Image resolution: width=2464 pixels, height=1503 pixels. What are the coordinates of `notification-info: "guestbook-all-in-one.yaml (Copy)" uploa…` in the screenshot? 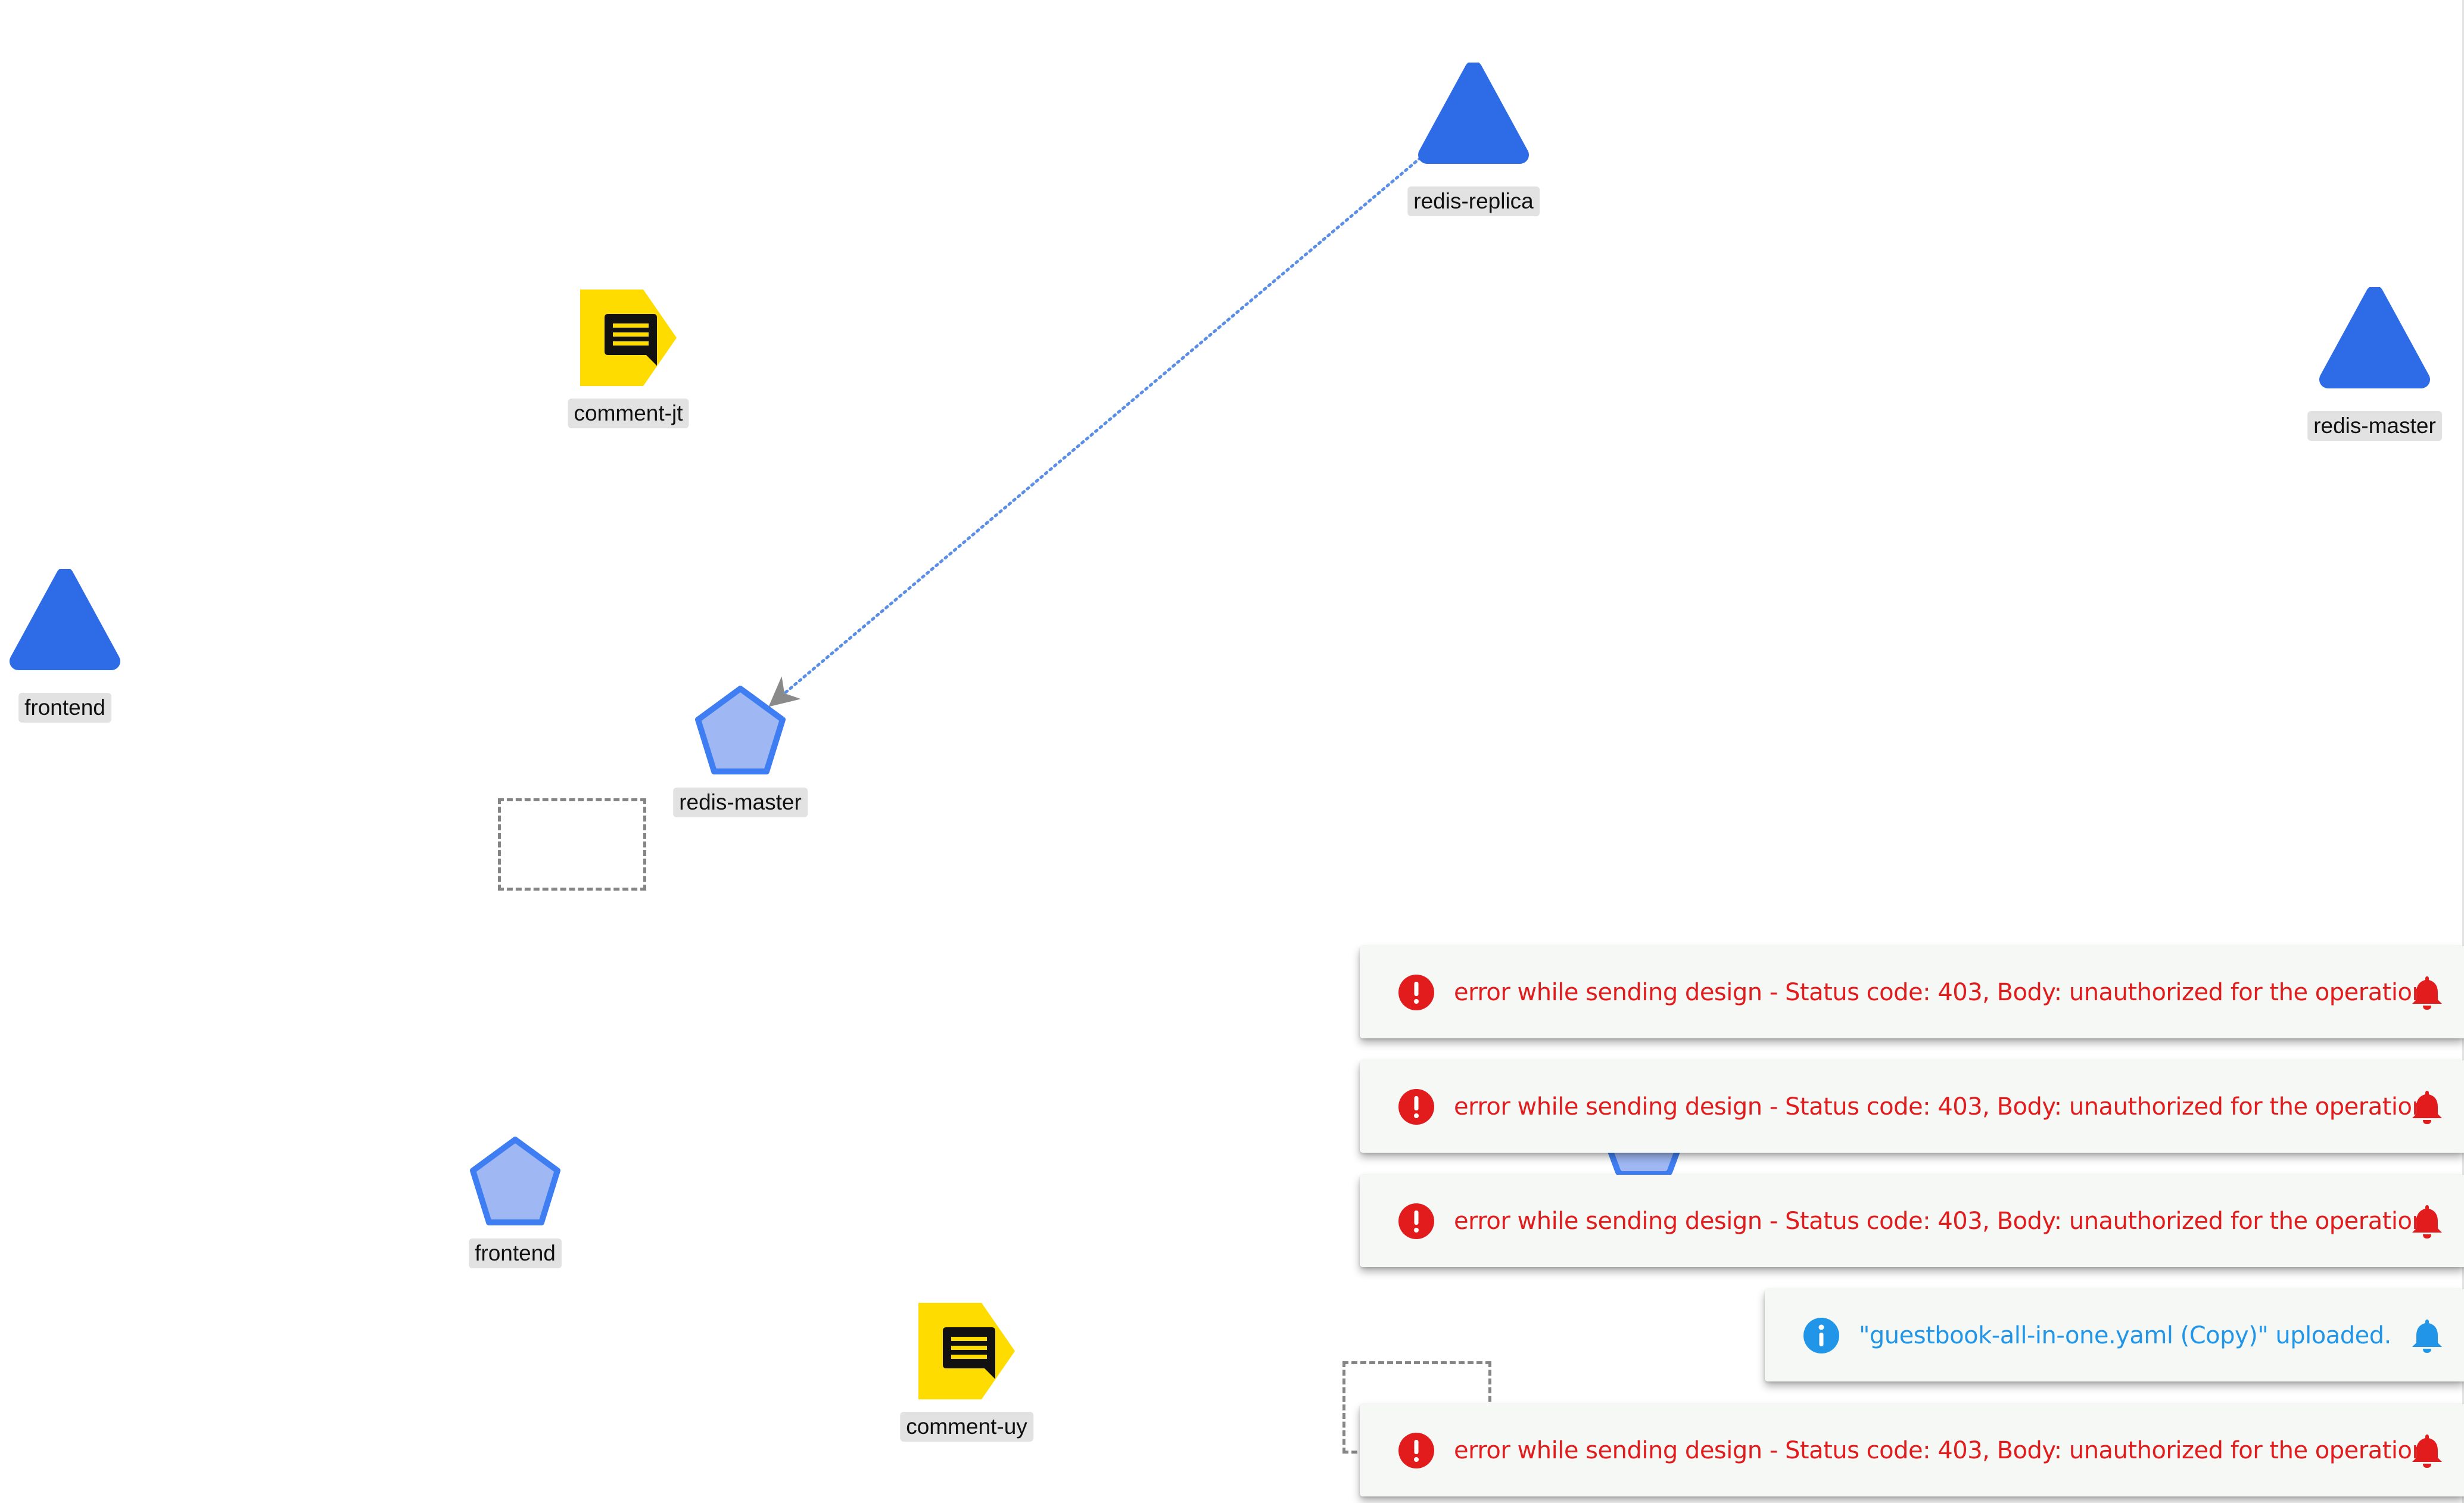 It's located at (2114, 1335).